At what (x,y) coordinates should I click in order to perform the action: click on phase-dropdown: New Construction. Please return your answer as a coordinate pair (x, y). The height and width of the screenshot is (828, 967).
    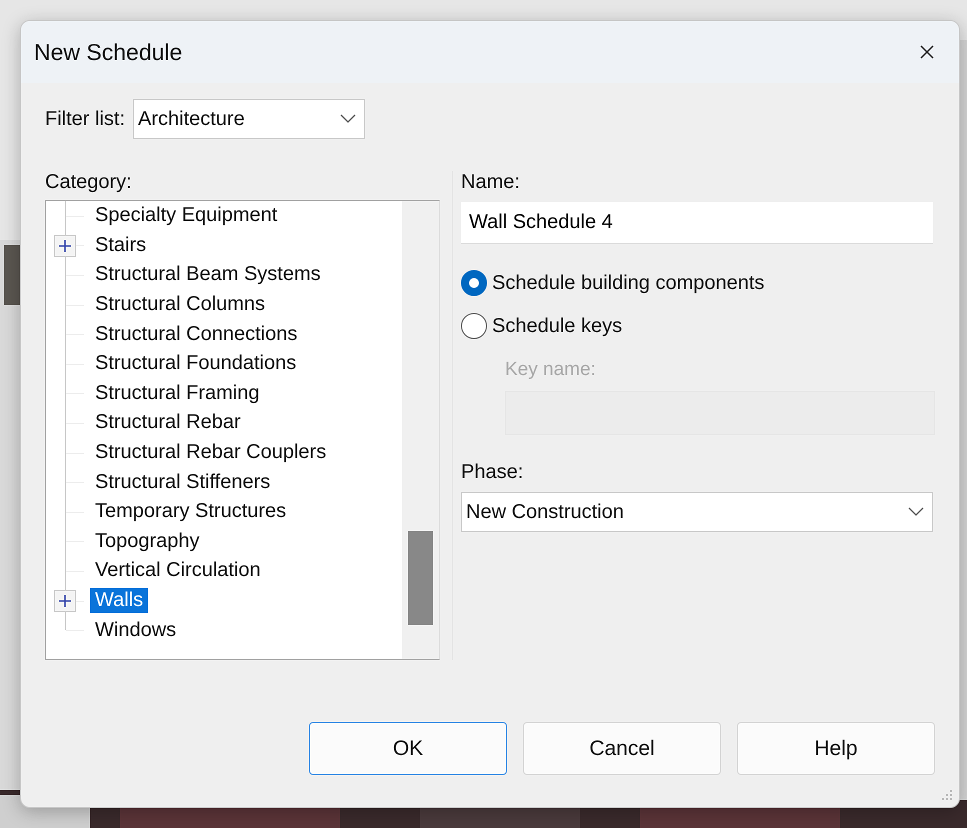
    Looking at the image, I should click on (697, 512).